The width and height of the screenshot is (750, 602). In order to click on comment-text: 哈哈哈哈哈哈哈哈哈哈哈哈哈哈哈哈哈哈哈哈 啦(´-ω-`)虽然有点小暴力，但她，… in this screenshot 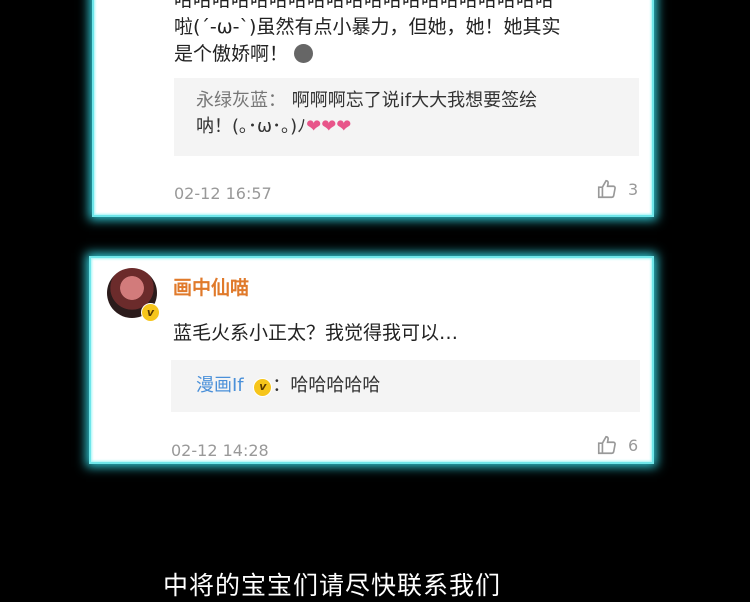, I will do `click(367, 34)`.